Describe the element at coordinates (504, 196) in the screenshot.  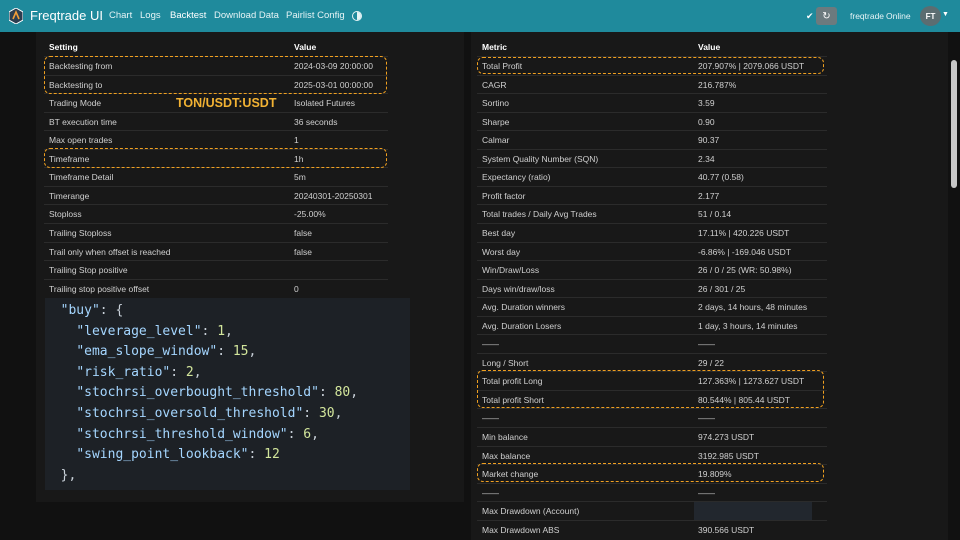
I see `metric-label: Profit factor` at that location.